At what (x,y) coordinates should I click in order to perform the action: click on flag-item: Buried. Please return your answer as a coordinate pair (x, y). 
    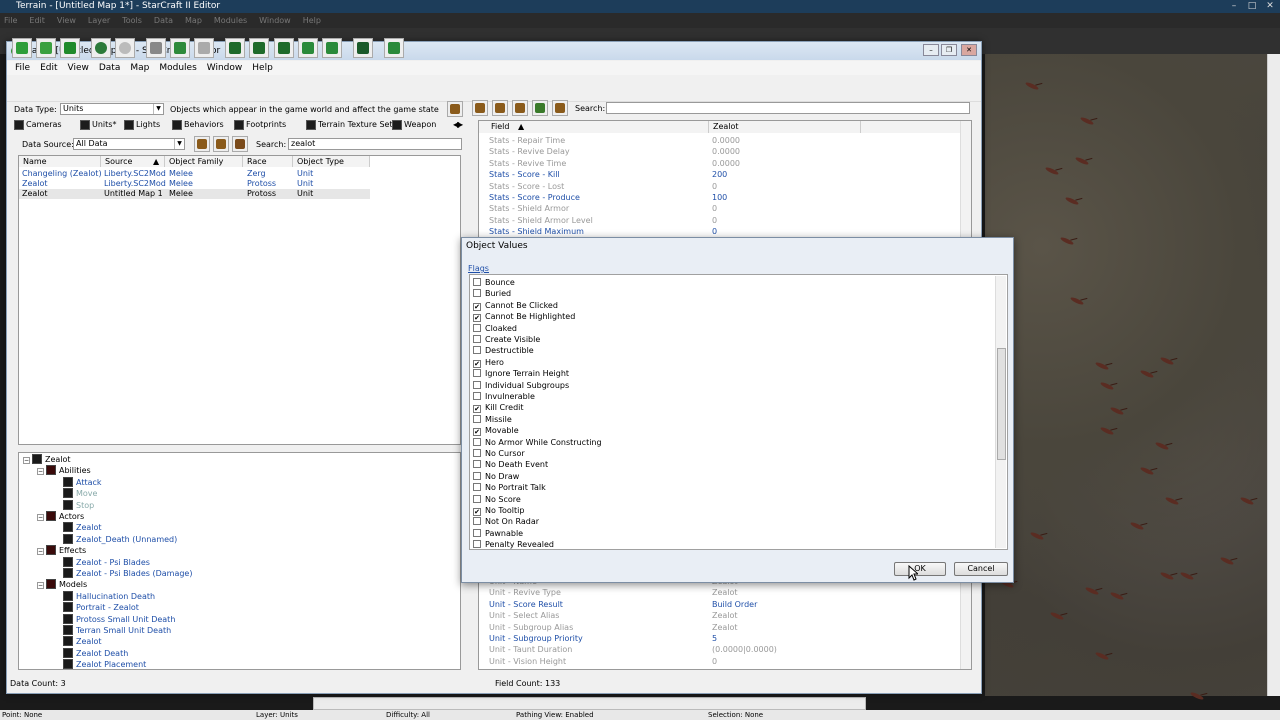
    Looking at the image, I should click on (492, 293).